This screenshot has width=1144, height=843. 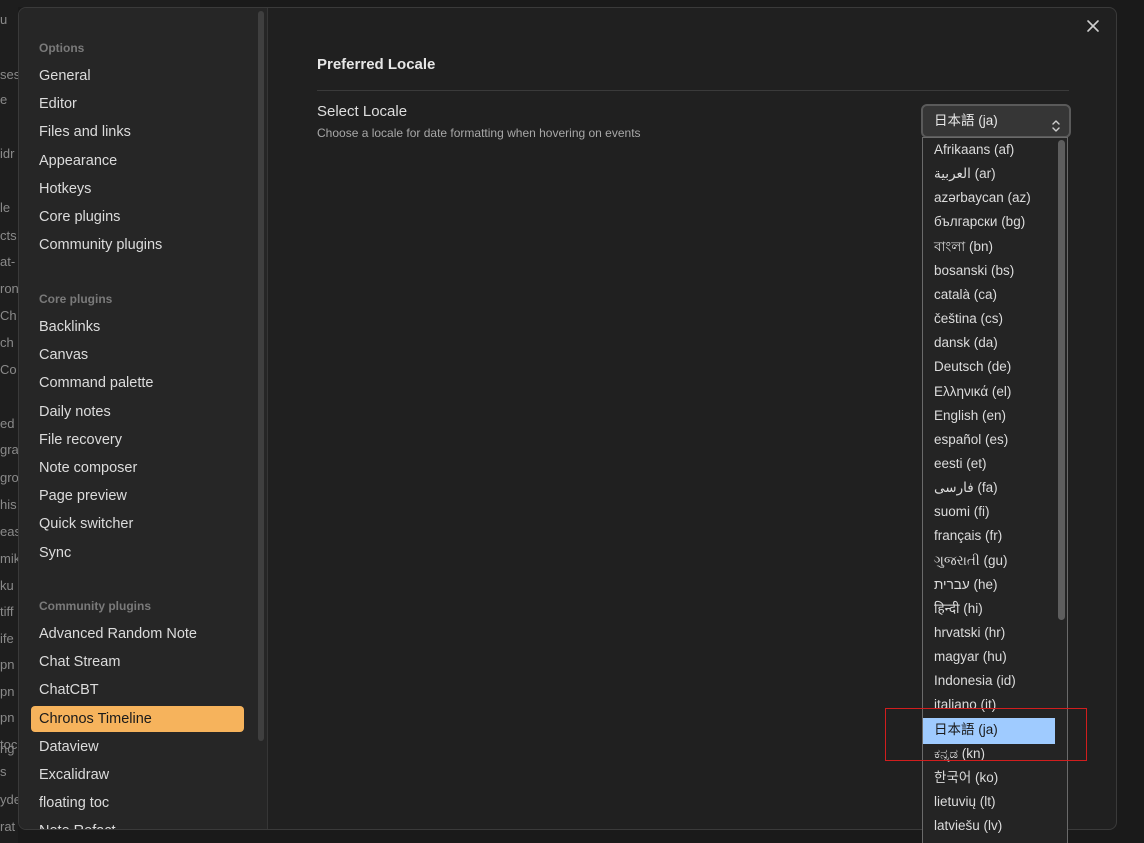 What do you see at coordinates (989, 610) in the screenshot?
I see `locale-option: हिन्दी (hi)` at bounding box center [989, 610].